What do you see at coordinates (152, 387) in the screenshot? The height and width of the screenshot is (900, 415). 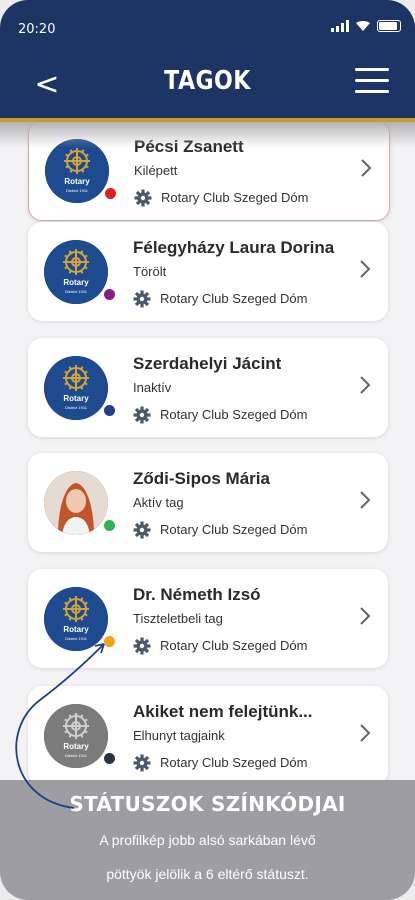 I see `member-status: Inaktív` at bounding box center [152, 387].